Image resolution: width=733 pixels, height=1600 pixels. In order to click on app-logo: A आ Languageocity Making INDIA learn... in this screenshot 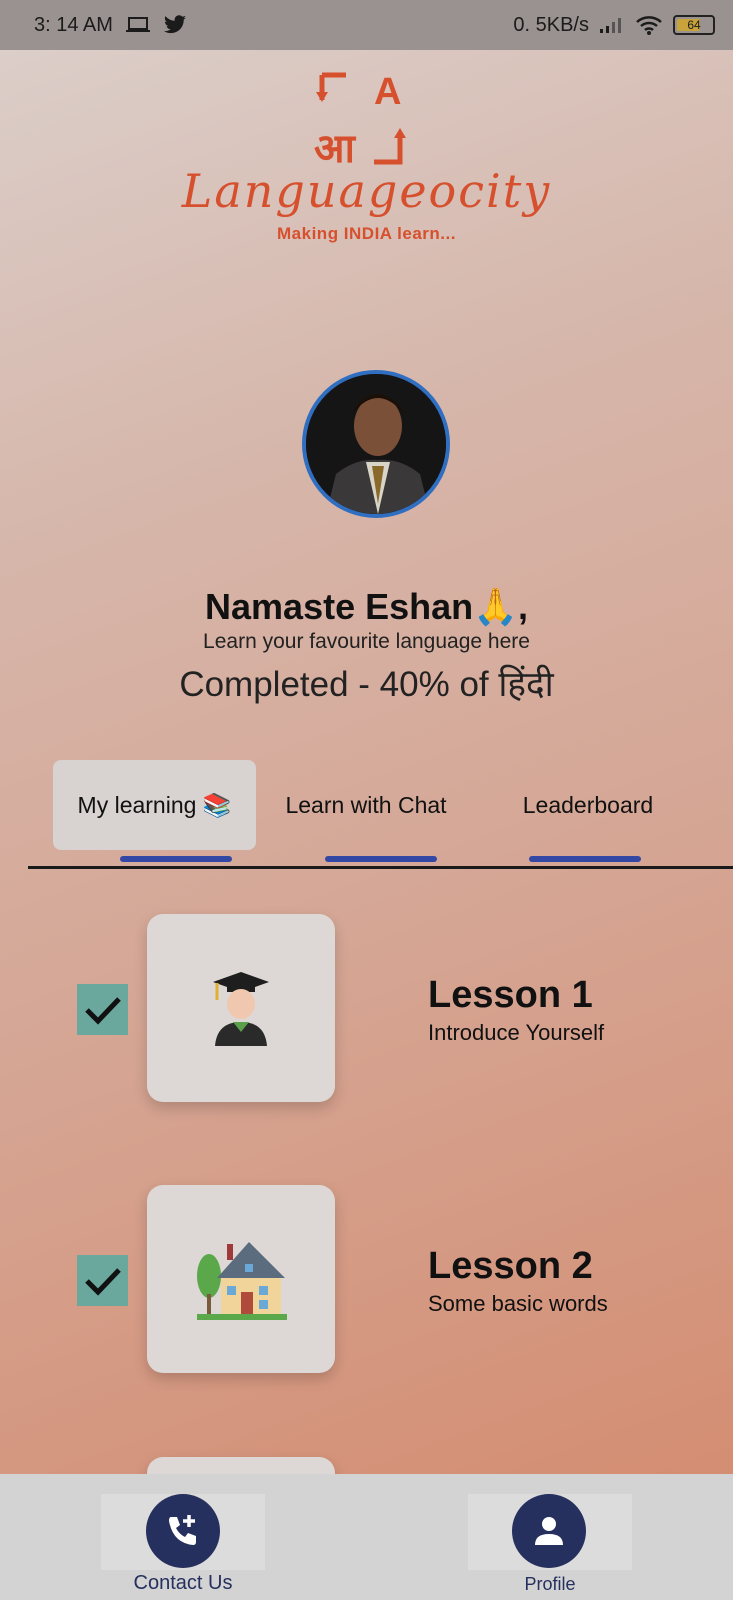, I will do `click(366, 157)`.